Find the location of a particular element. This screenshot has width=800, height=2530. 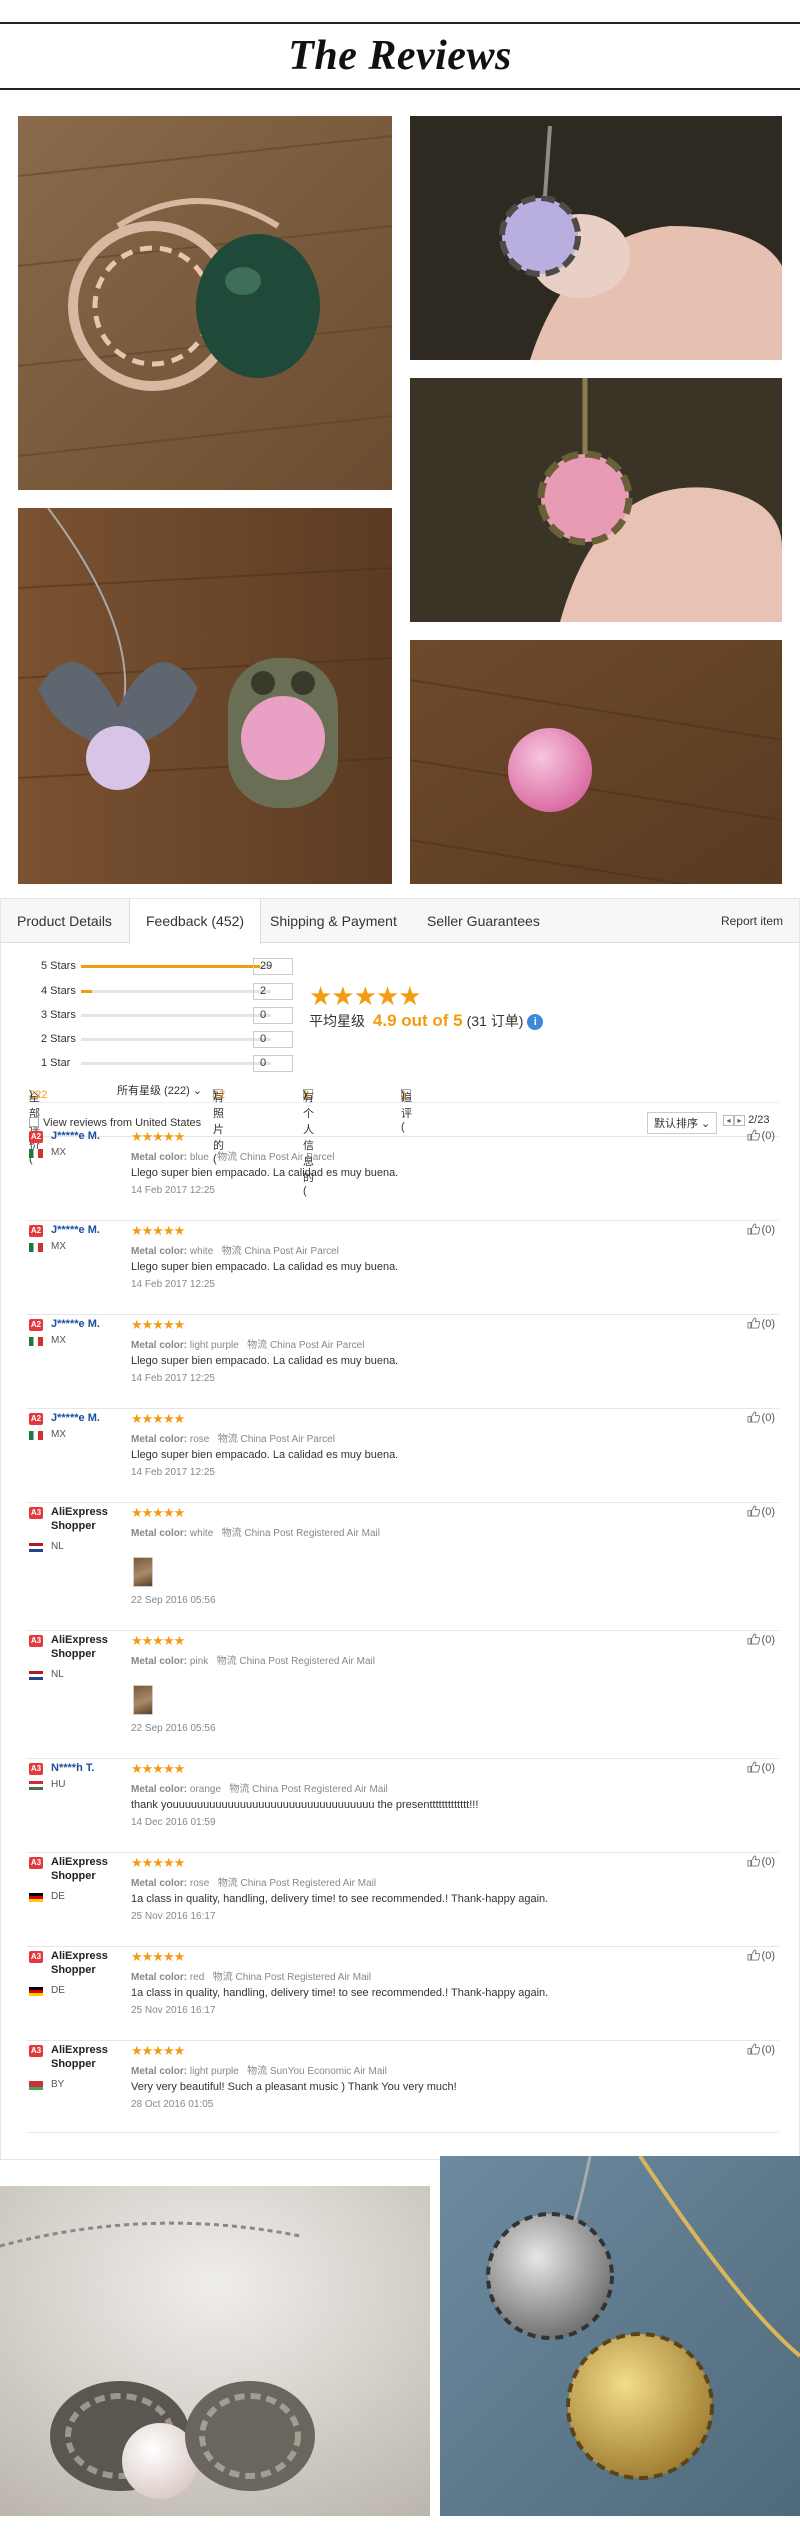

photo-open-locket-green is located at coordinates (205, 303).